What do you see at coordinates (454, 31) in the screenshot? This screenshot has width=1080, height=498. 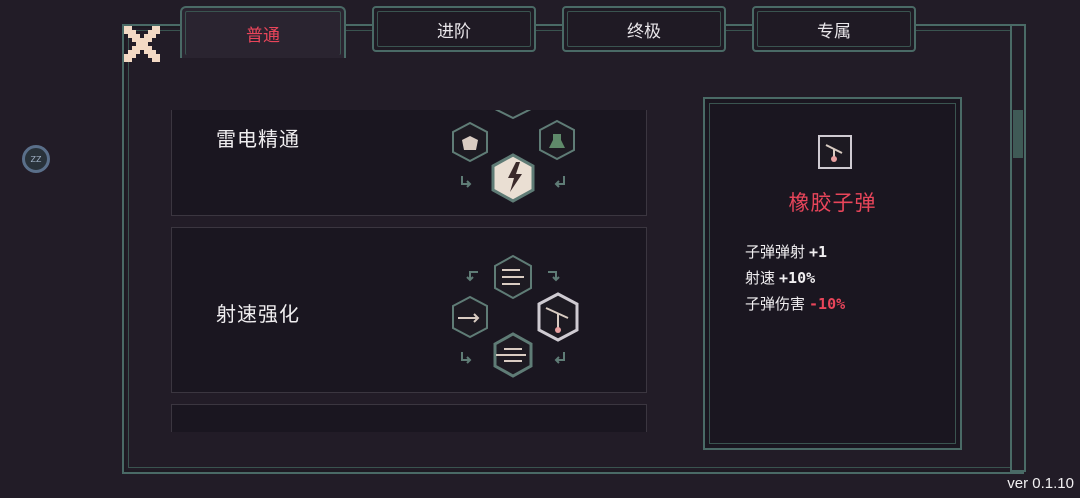 I see `tab-label: 进阶` at bounding box center [454, 31].